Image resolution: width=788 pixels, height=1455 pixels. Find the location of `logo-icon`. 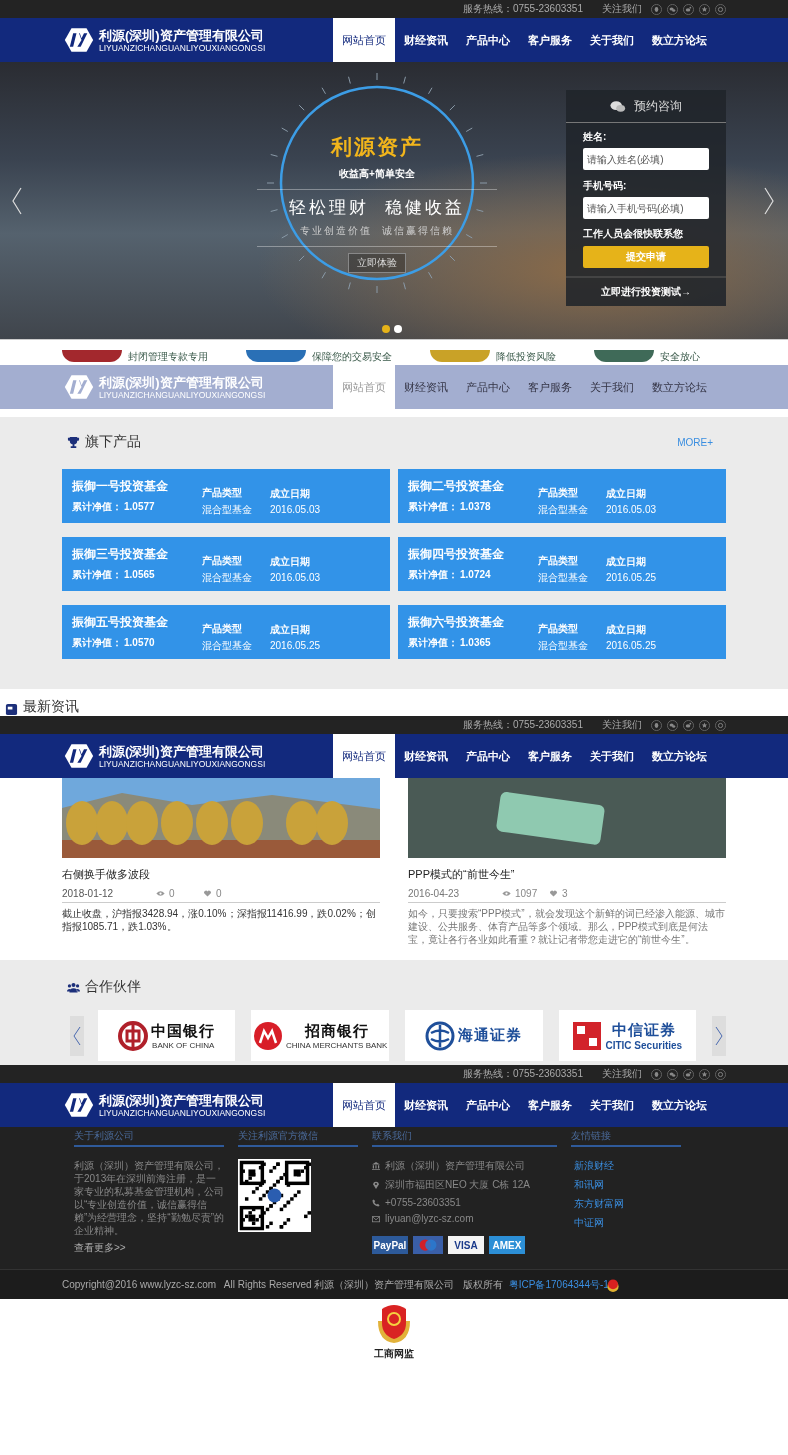

logo-icon is located at coordinates (79, 387).